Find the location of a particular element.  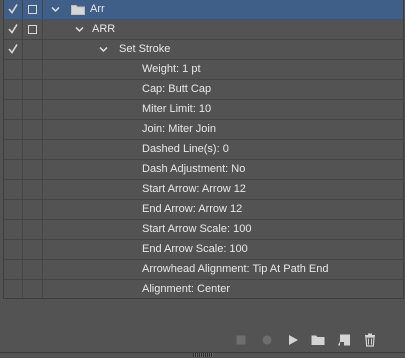

play-icon is located at coordinates (293, 340).